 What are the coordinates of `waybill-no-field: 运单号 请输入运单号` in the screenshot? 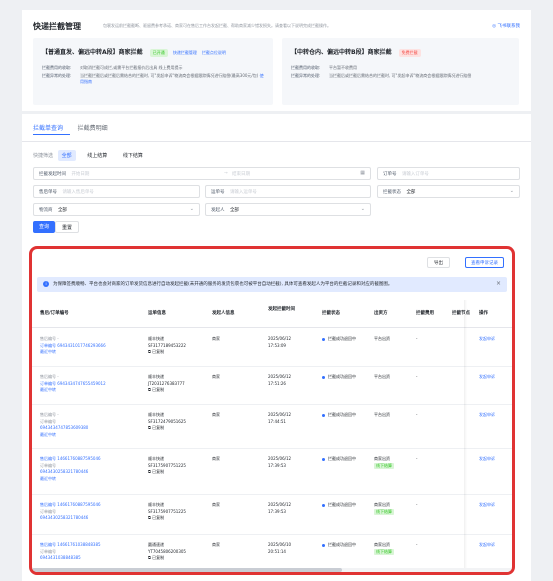 It's located at (288, 191).